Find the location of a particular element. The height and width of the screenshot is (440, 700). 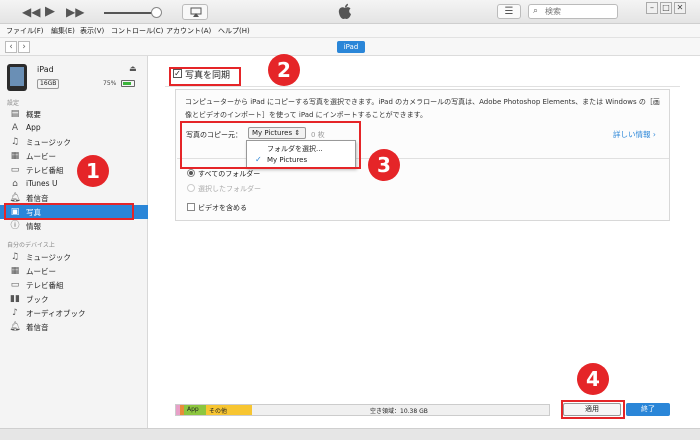

include-videos-checkbox is located at coordinates (191, 207).